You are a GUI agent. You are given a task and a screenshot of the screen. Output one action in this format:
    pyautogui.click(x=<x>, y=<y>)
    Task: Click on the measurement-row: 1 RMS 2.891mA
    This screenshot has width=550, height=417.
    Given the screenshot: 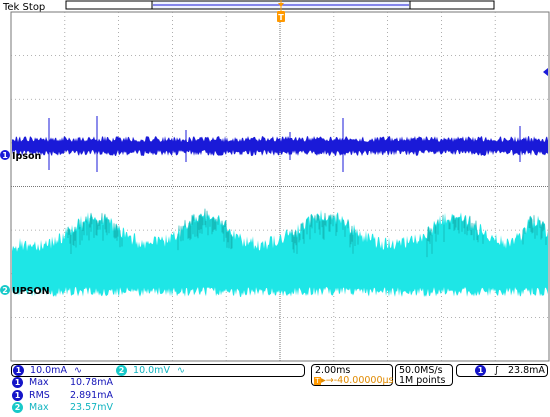 What is the action you would take?
    pyautogui.click(x=87, y=395)
    